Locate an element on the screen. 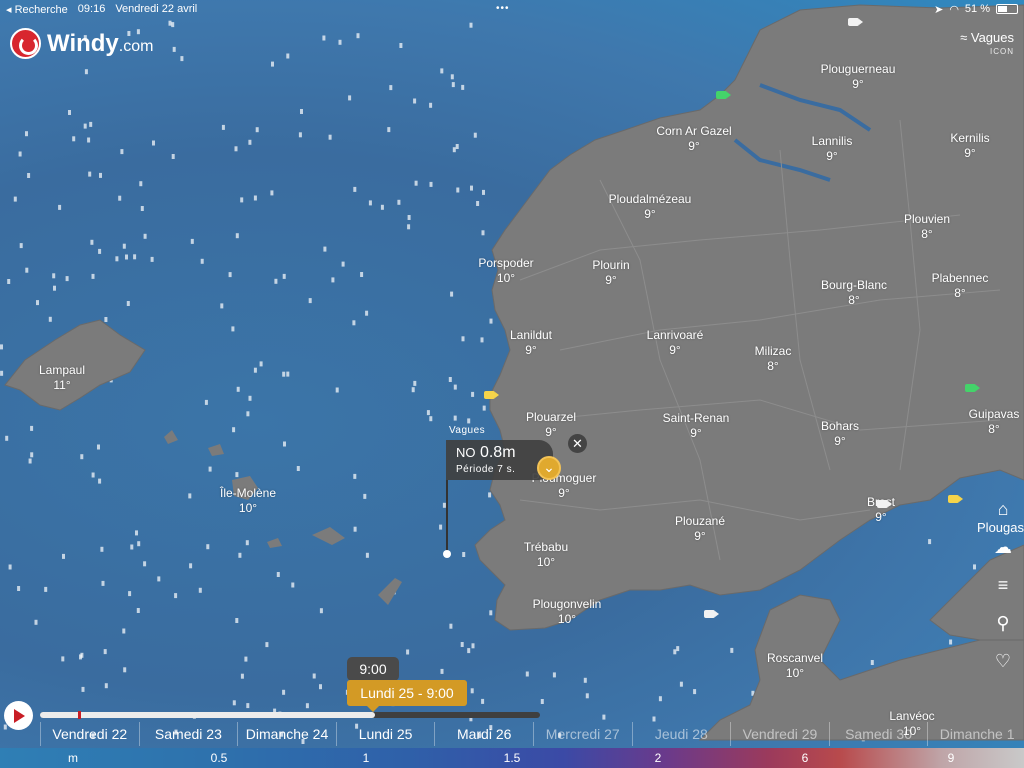  back-to-search-link: ◂ Recherche is located at coordinates (37, 9).